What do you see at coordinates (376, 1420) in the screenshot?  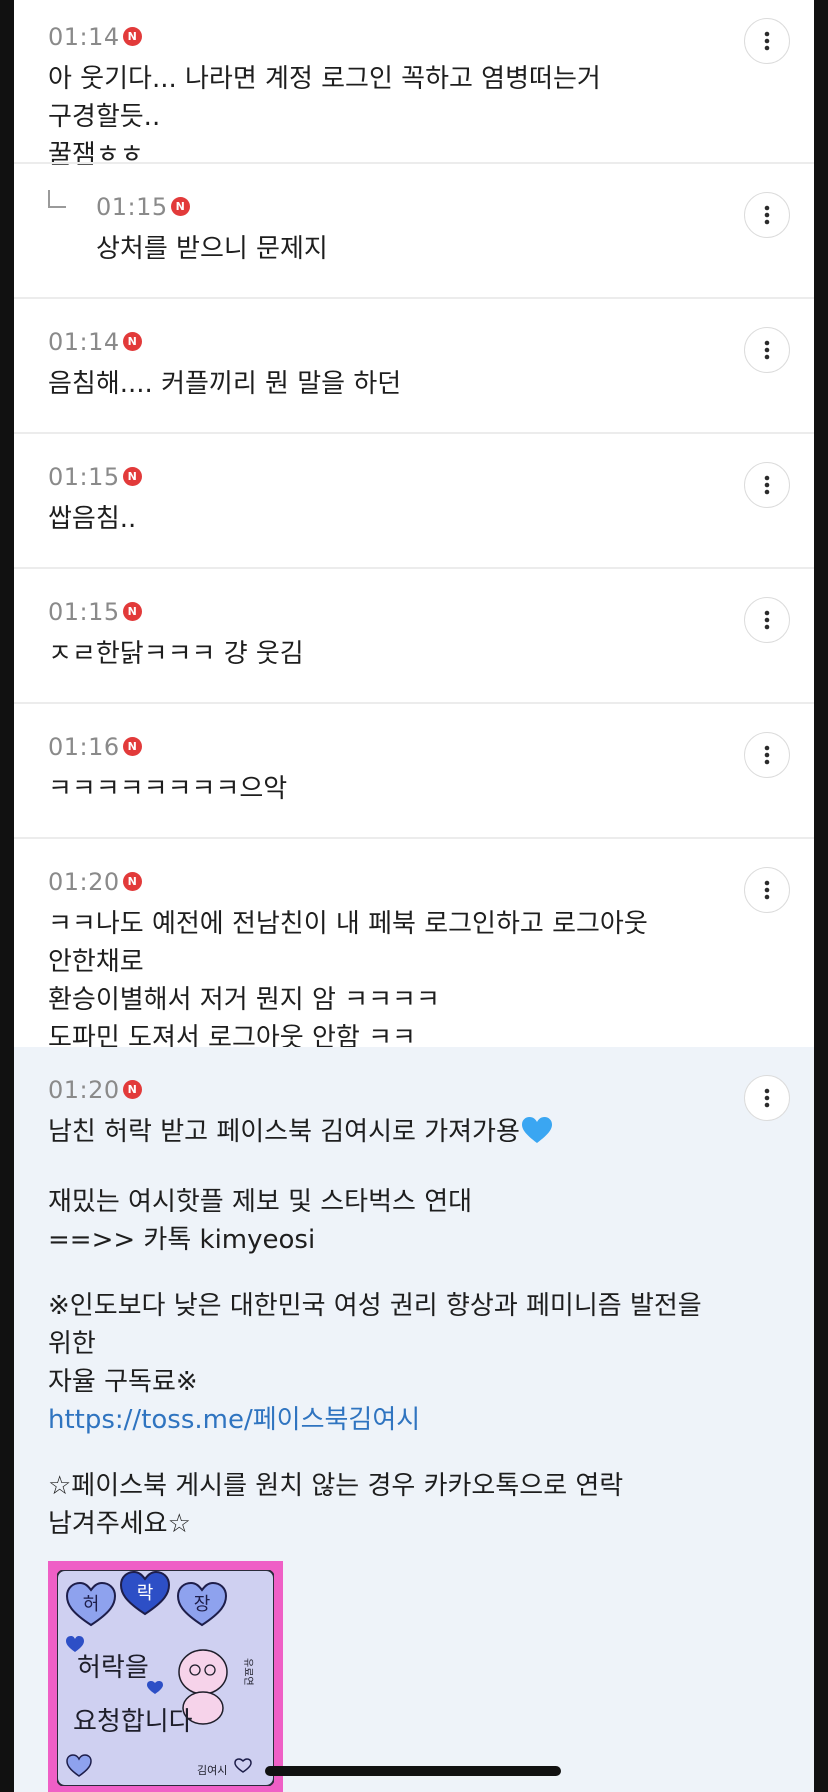 I see `donation-link: https://toss.me/페이스북김여시` at bounding box center [376, 1420].